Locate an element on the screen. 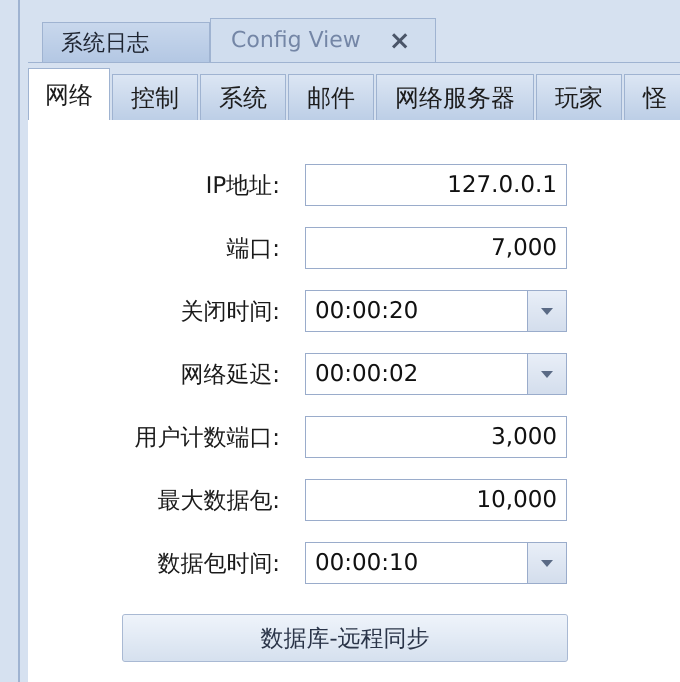  dropdown-field: 00:00:20 is located at coordinates (436, 311).